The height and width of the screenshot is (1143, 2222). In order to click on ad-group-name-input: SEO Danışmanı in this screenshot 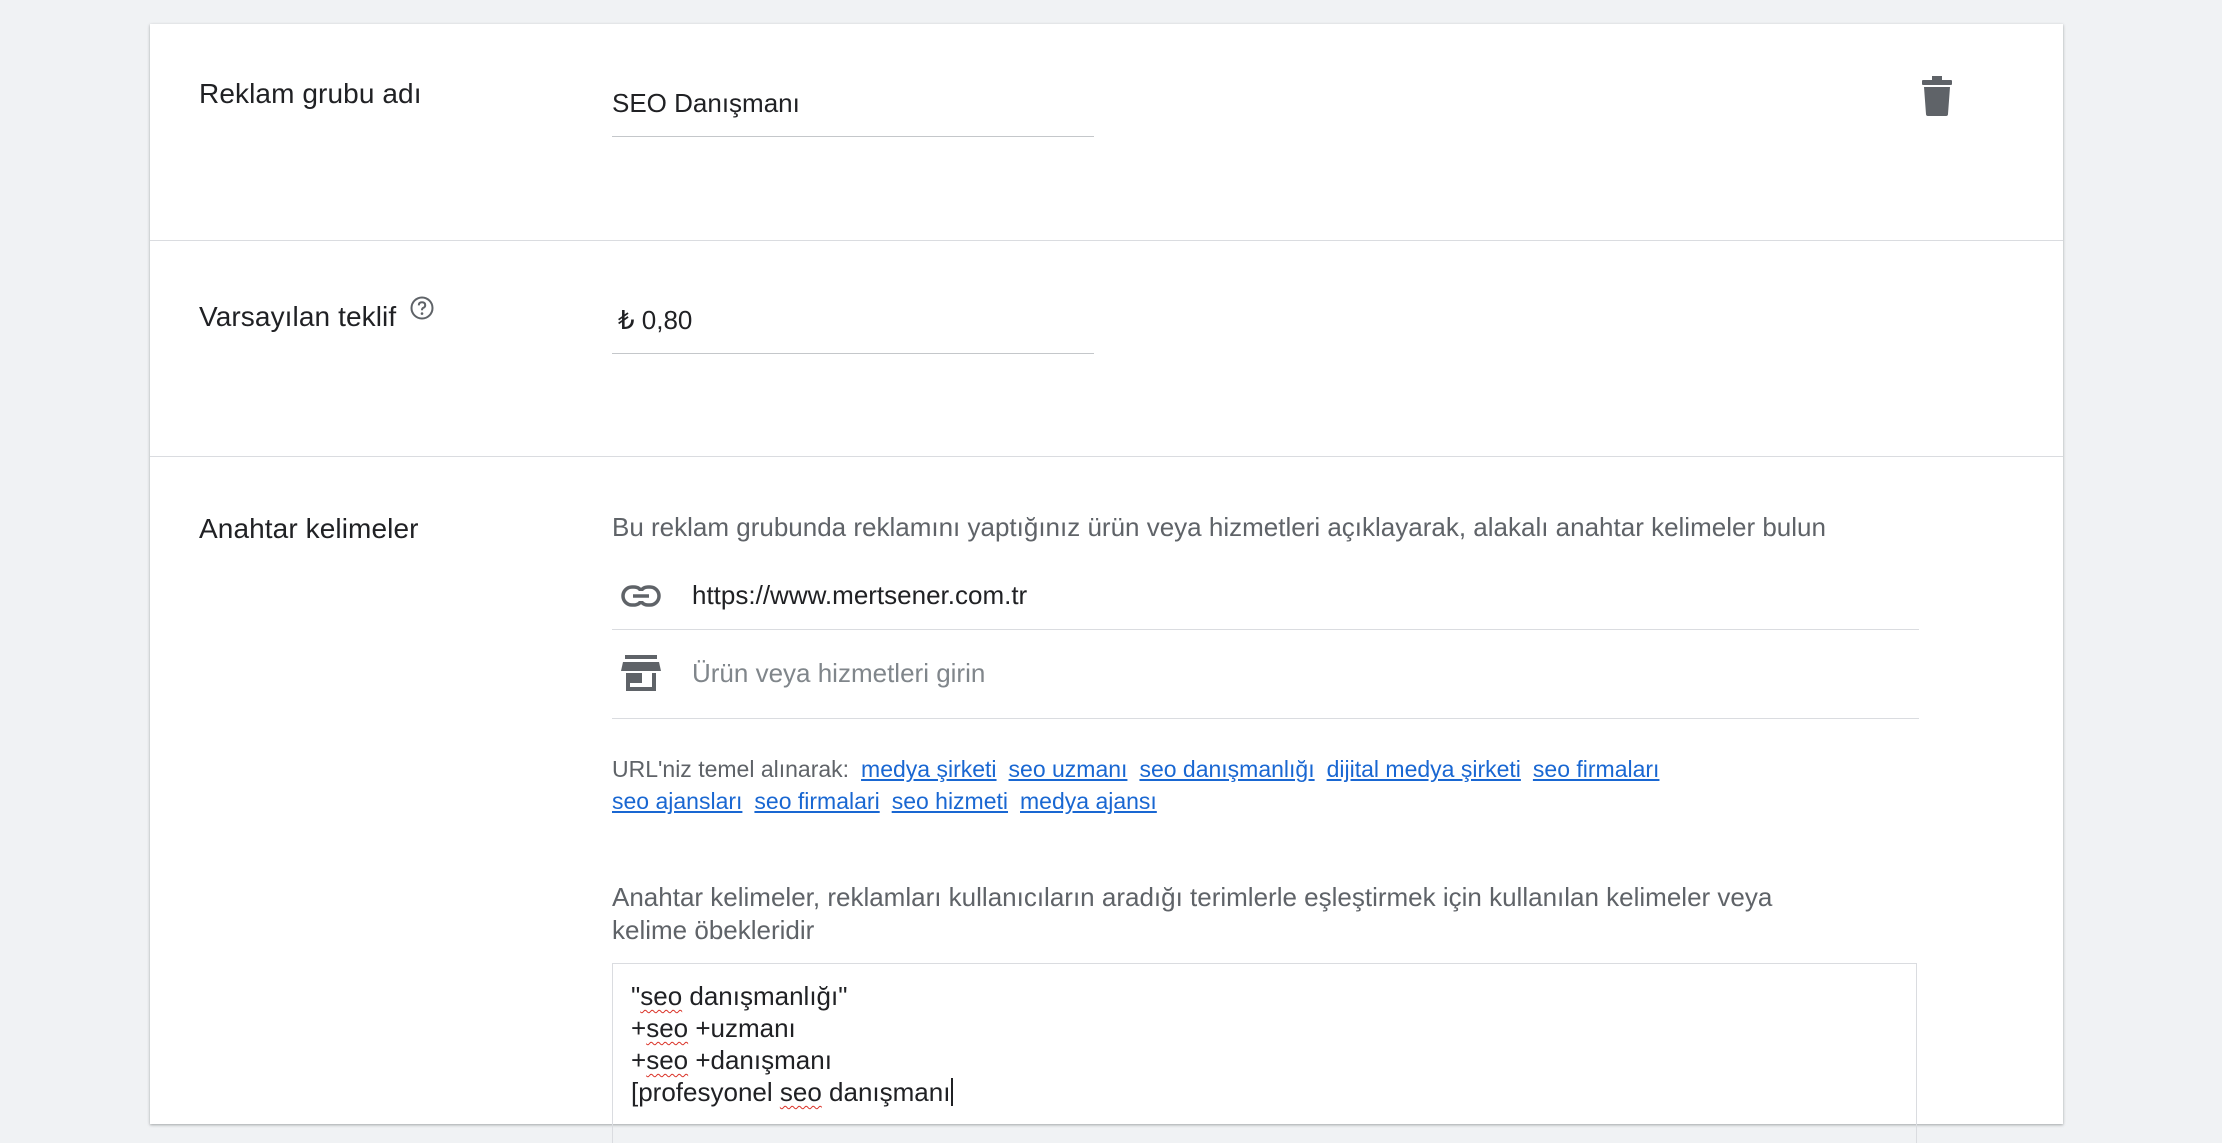, I will do `click(853, 112)`.